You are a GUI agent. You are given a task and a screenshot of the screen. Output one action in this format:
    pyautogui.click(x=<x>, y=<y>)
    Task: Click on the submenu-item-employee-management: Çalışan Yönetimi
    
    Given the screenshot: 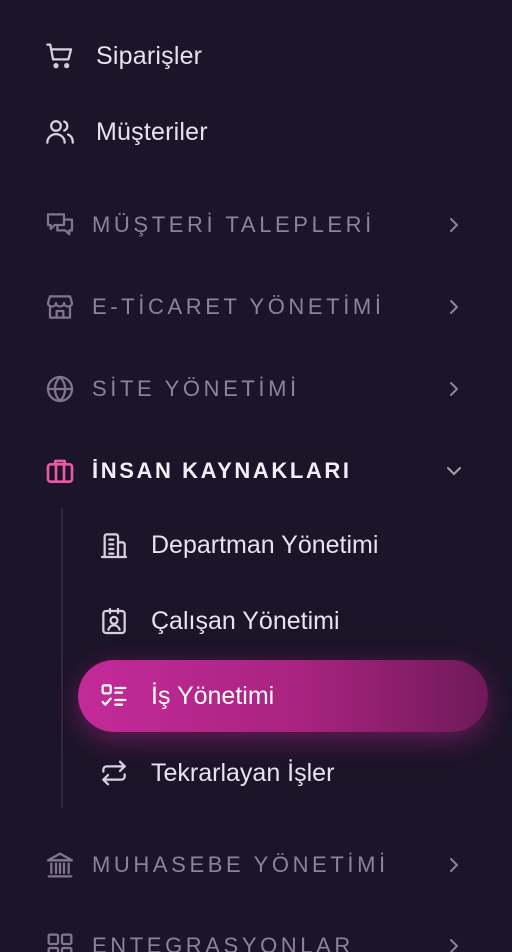 What is the action you would take?
    pyautogui.click(x=283, y=621)
    